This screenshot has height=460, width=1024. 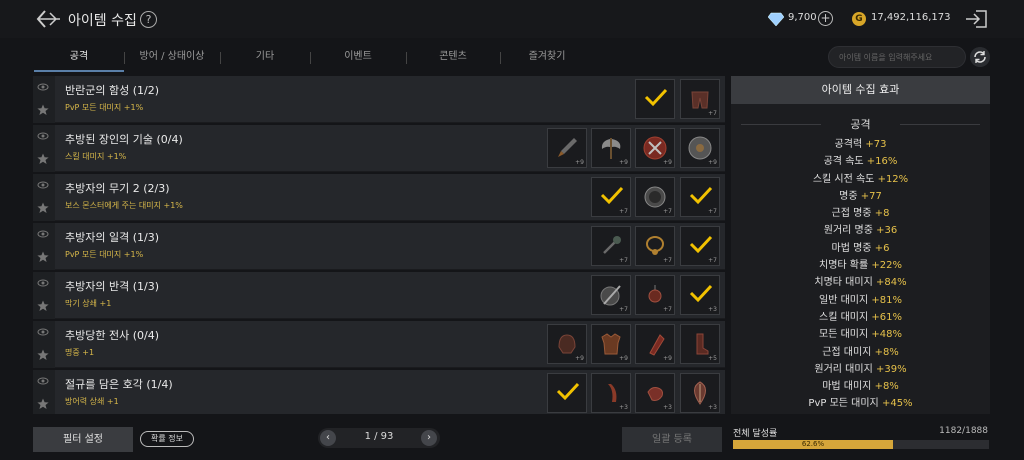 I want to click on back-icon, so click(x=49, y=19).